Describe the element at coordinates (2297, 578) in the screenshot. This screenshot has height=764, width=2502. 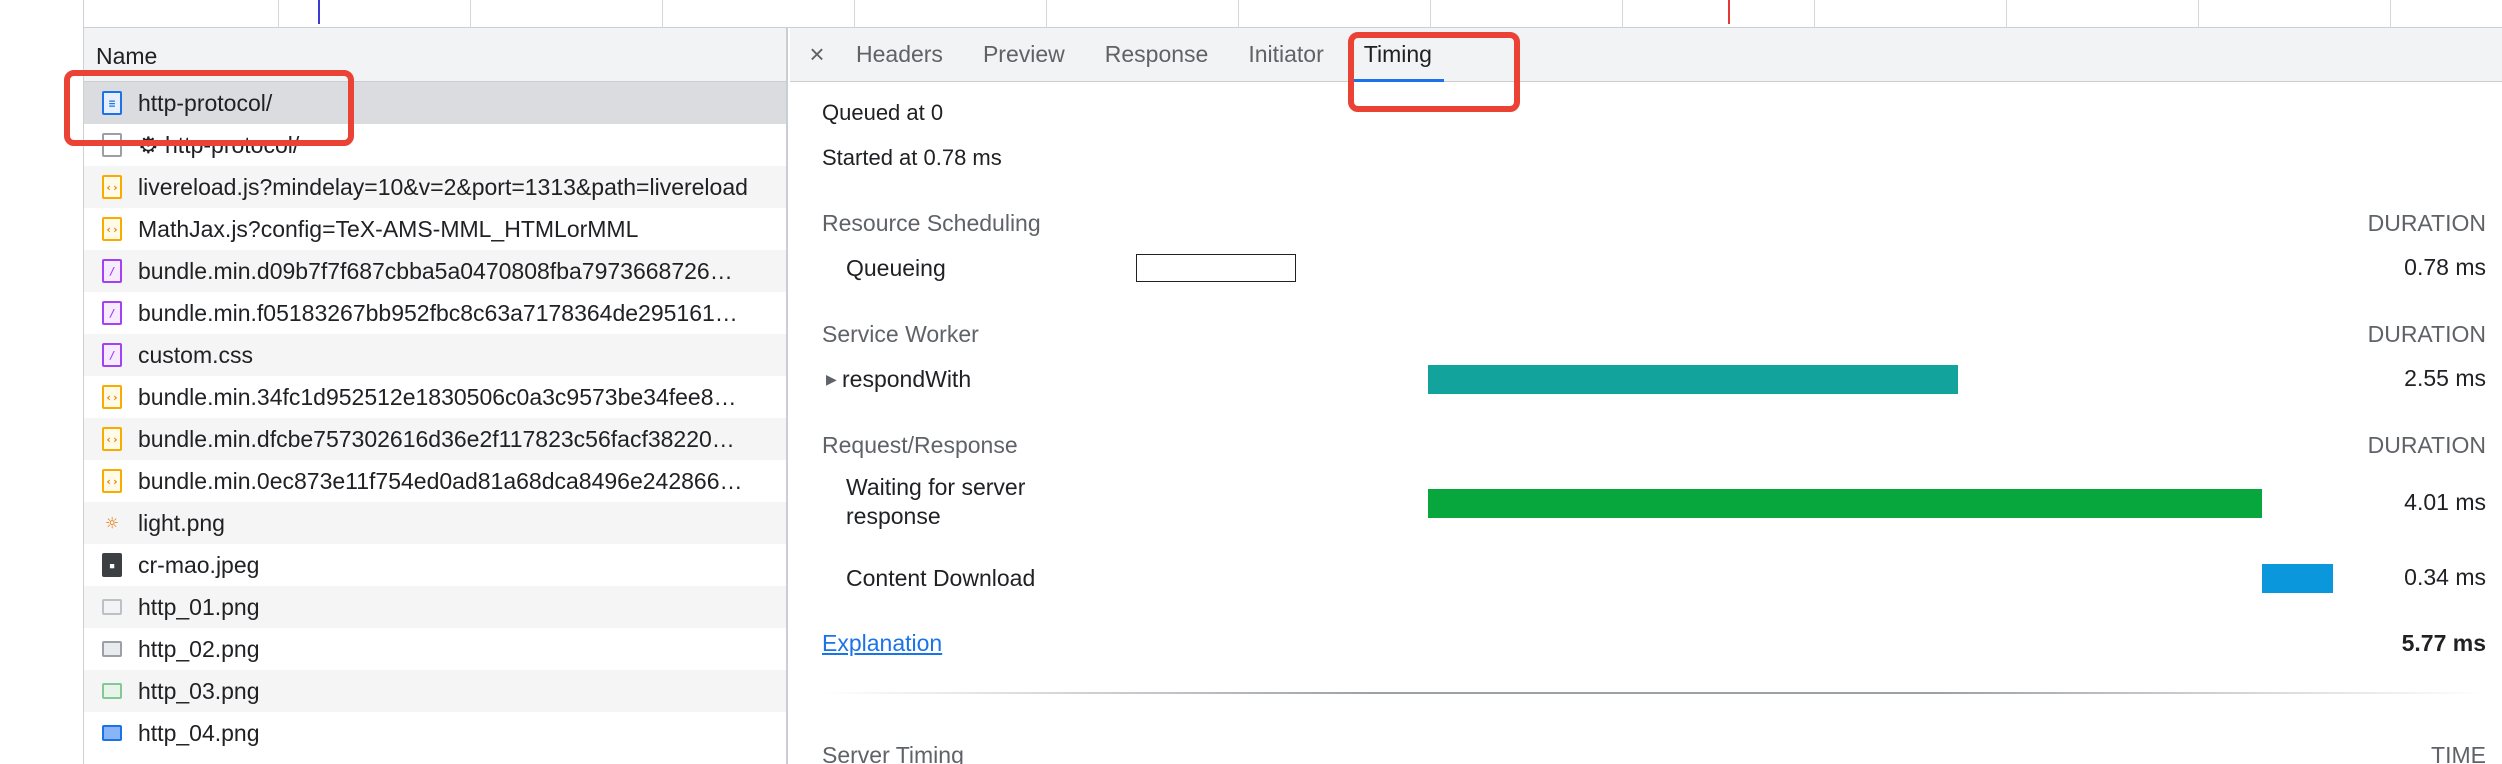
I see `timing-bar-content-download` at that location.